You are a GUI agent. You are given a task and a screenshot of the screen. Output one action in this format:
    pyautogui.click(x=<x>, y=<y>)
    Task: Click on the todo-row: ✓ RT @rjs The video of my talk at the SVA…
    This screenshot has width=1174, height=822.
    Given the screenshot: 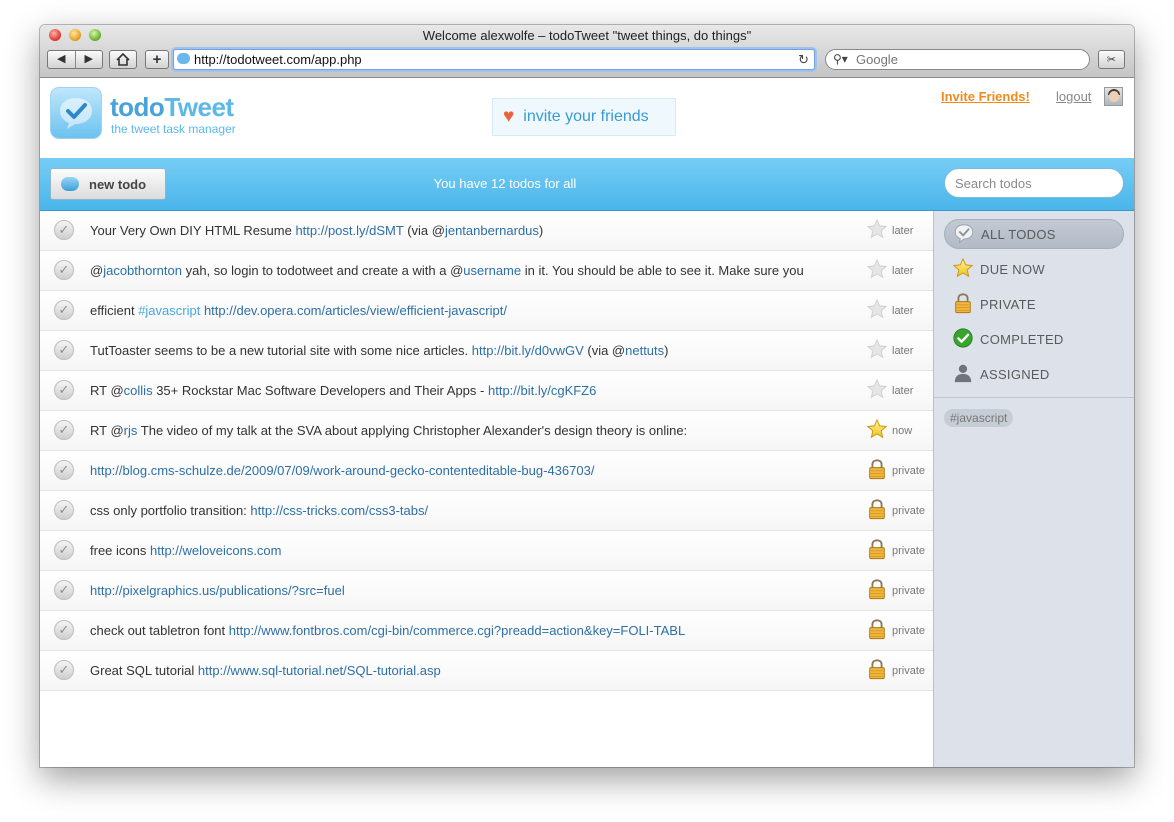 What is the action you would take?
    pyautogui.click(x=486, y=431)
    